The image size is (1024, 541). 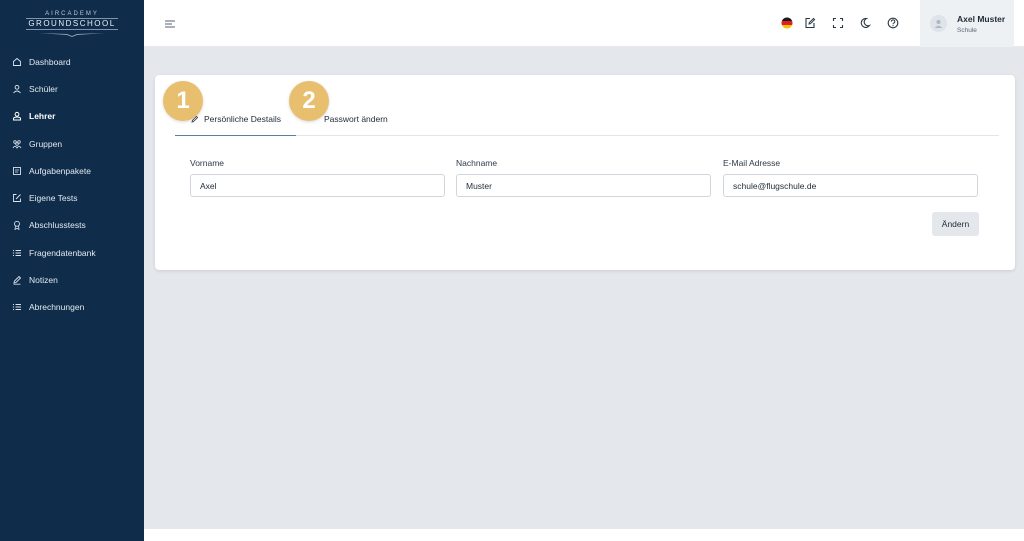 I want to click on sidebar-item-label: Notizen, so click(x=43, y=280).